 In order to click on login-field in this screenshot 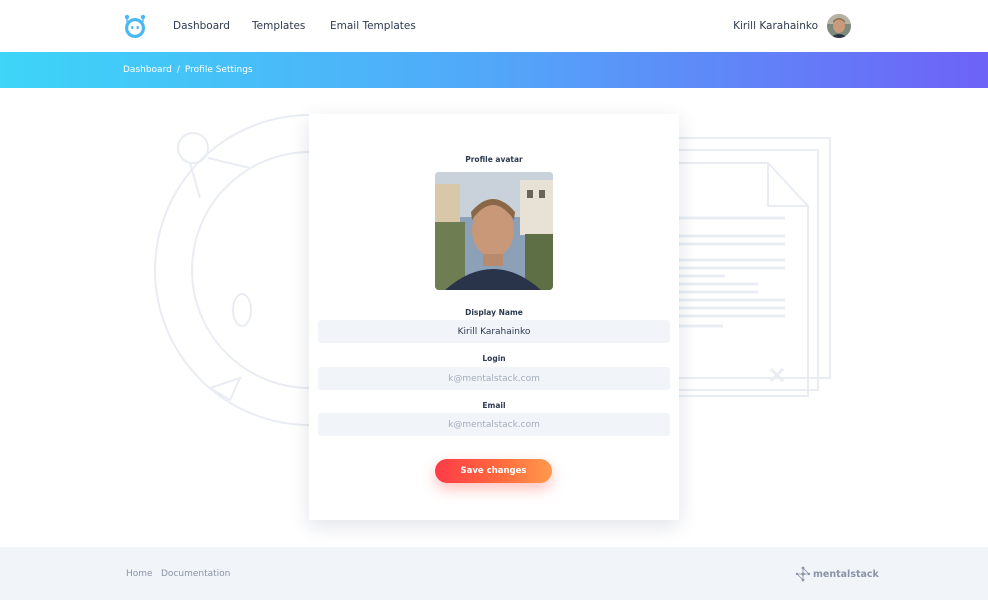, I will do `click(494, 378)`.